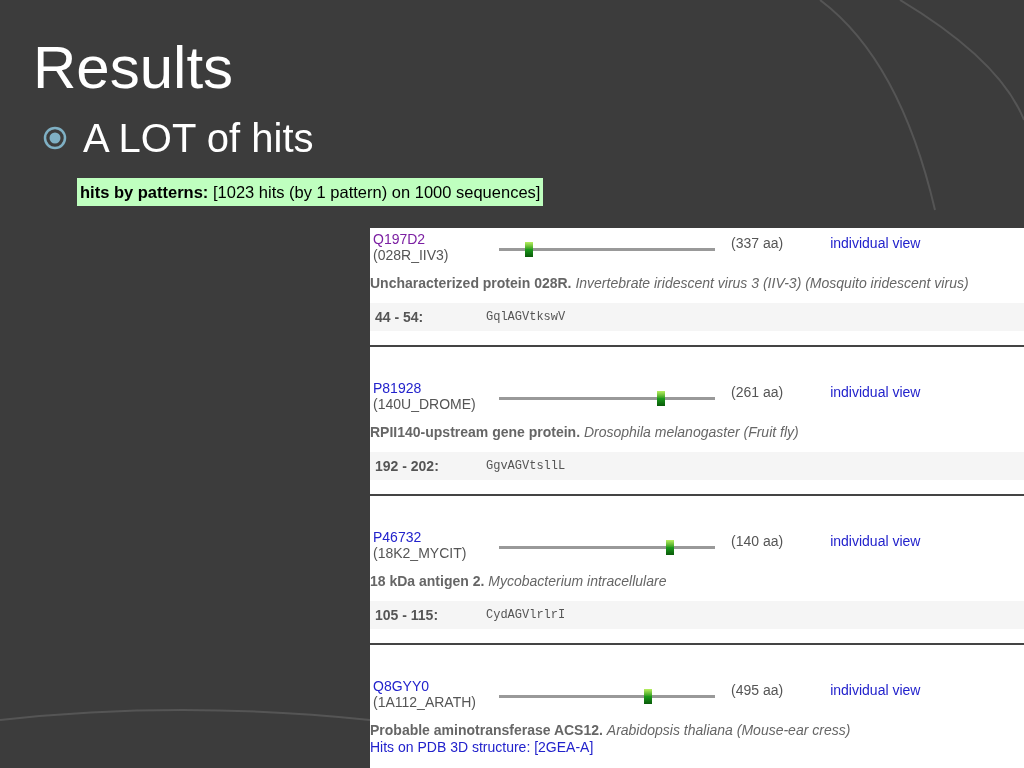 This screenshot has width=1024, height=768. I want to click on entry-name: (028R_IIV3), so click(411, 255).